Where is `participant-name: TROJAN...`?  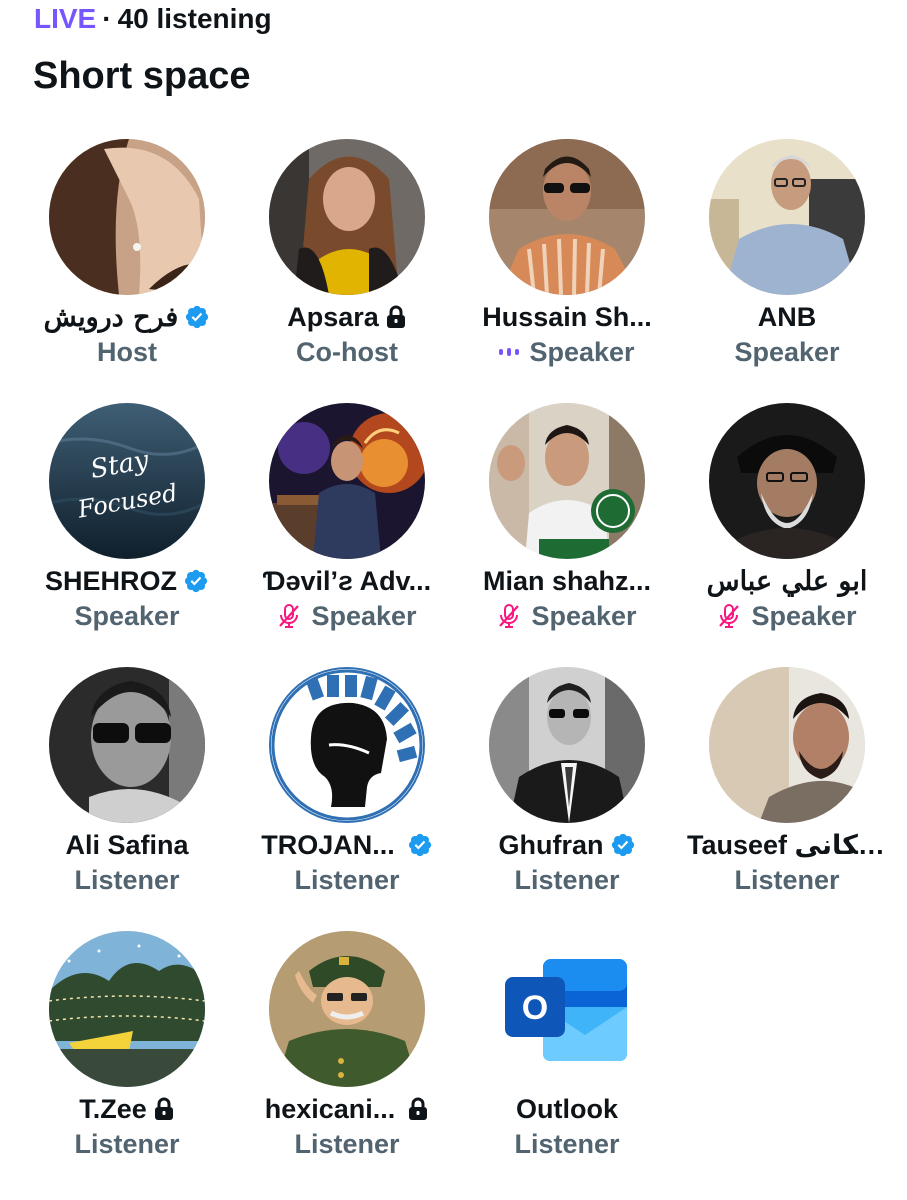
participant-name: TROJAN... is located at coordinates (328, 844).